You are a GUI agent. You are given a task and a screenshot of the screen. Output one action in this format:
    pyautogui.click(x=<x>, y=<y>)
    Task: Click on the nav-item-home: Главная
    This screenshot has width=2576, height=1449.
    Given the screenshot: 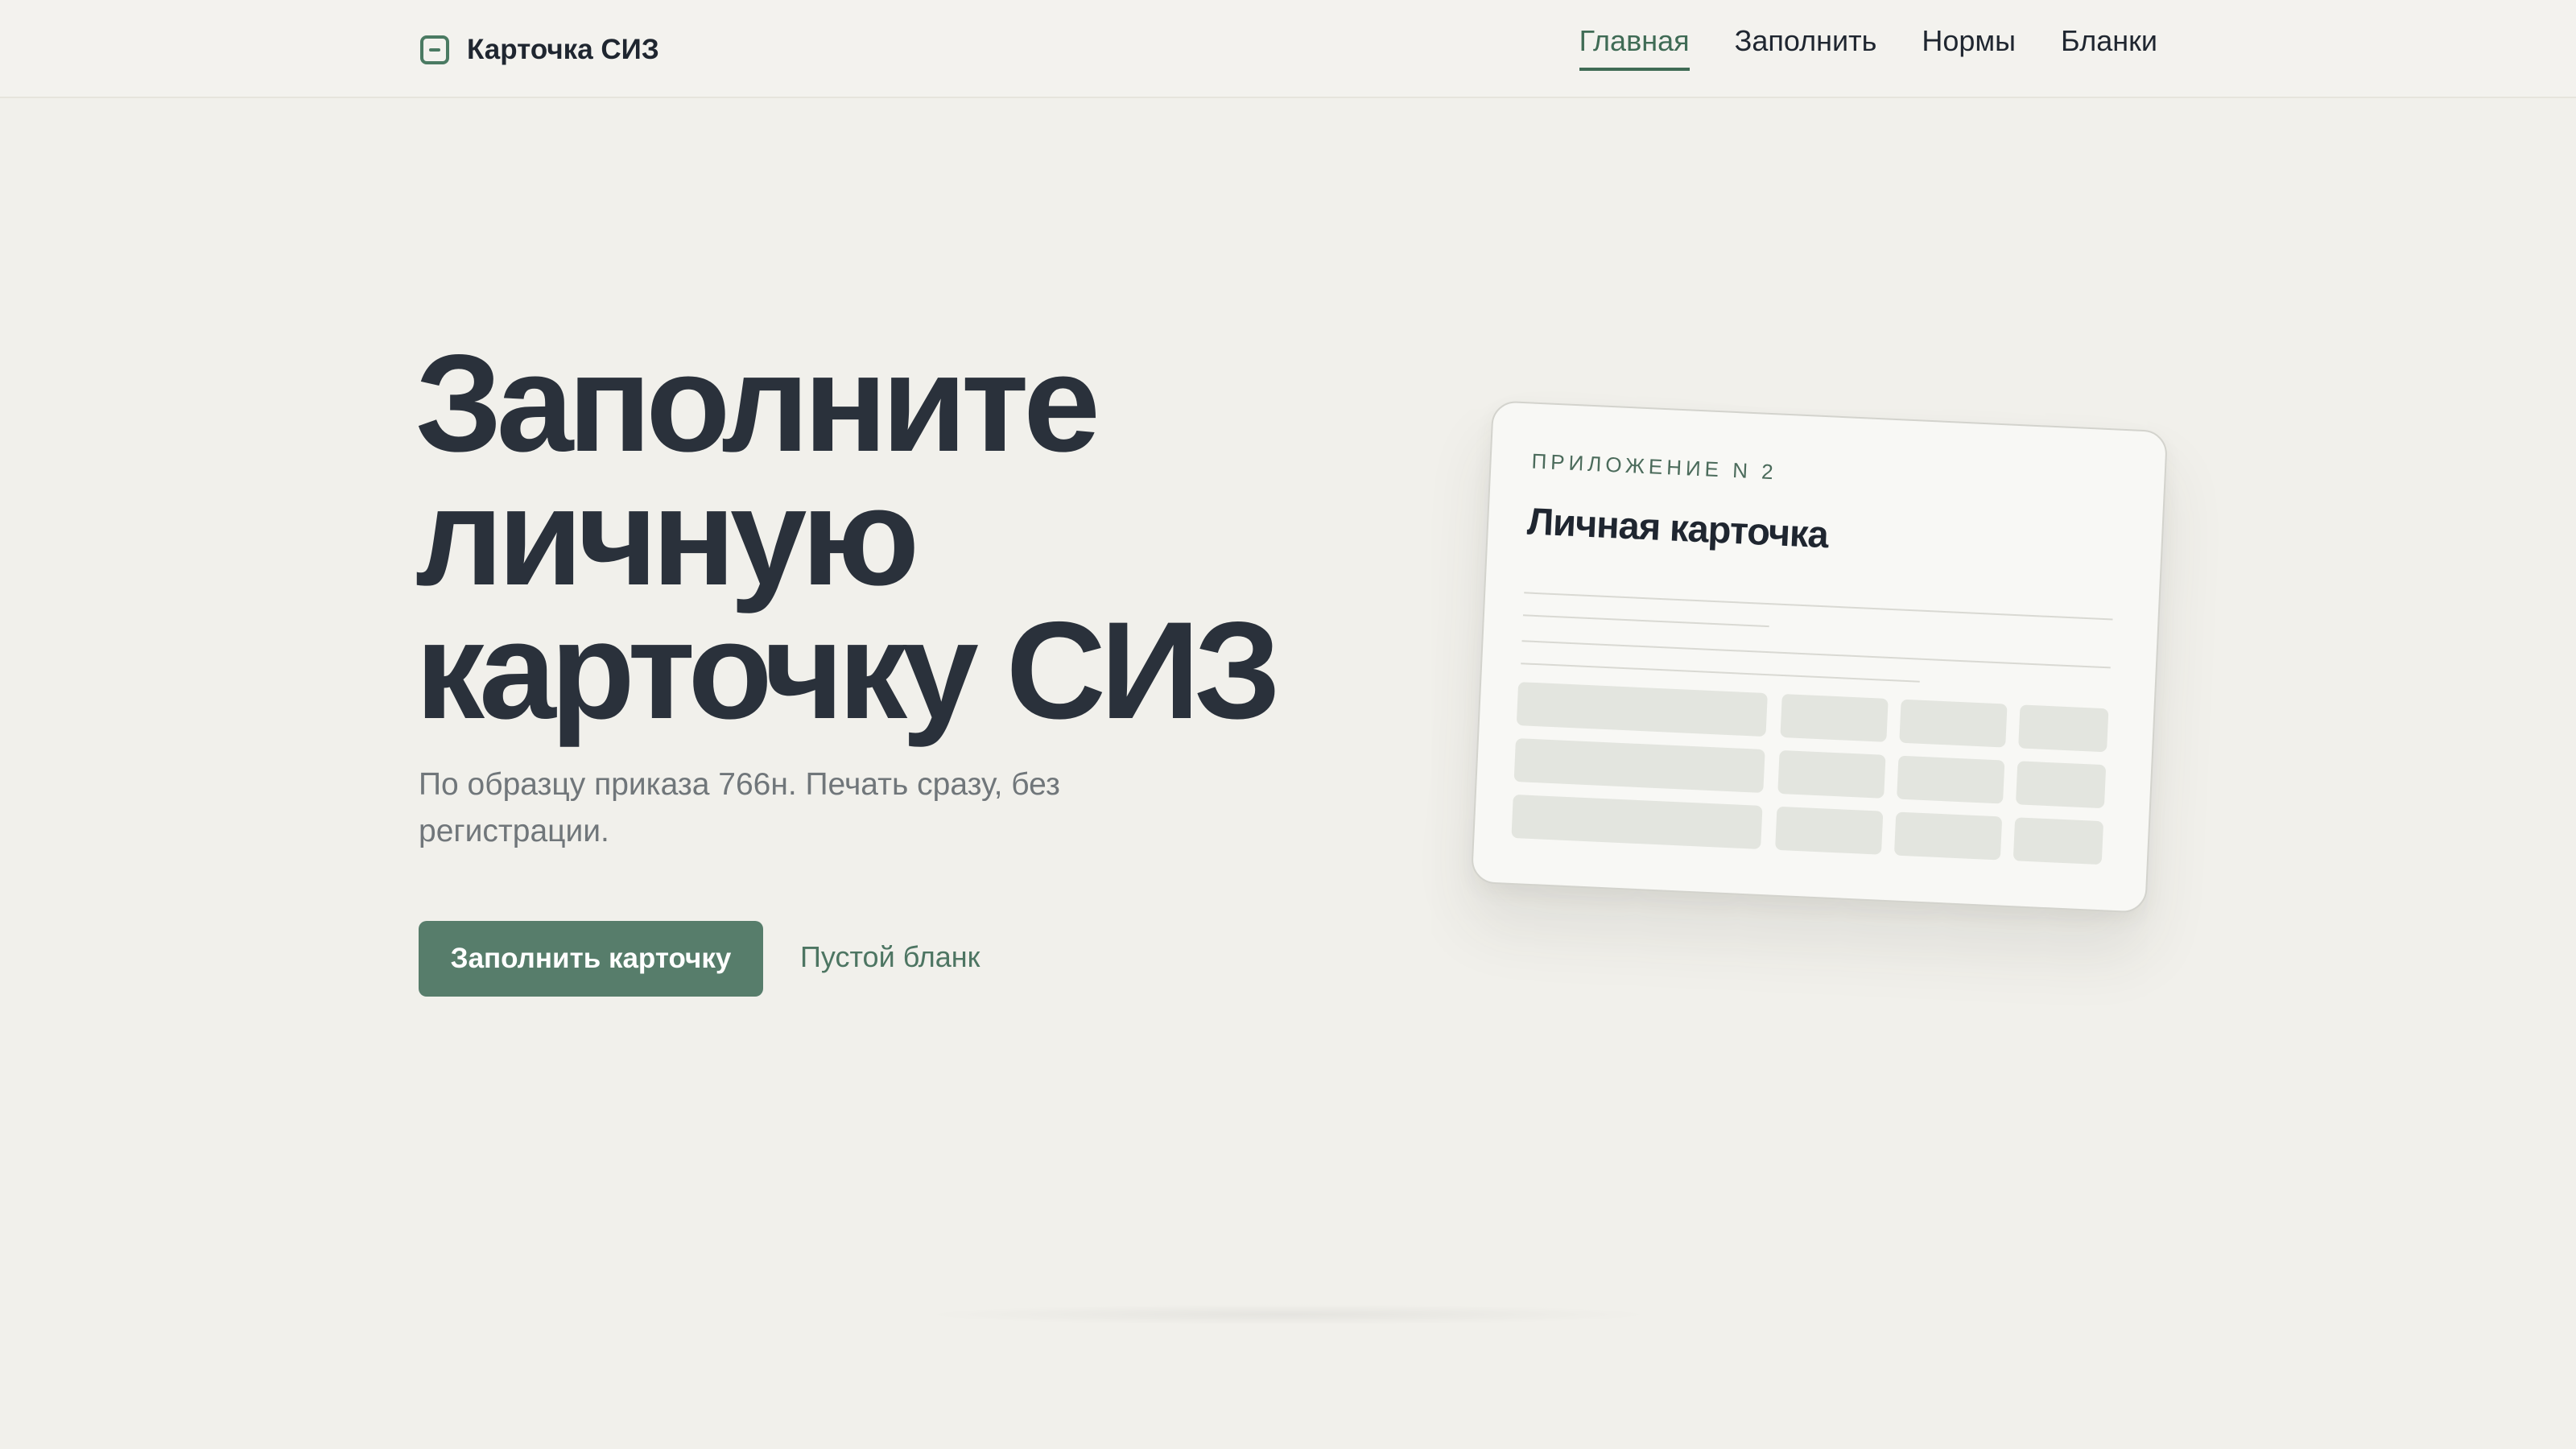 What is the action you would take?
    pyautogui.click(x=1634, y=47)
    